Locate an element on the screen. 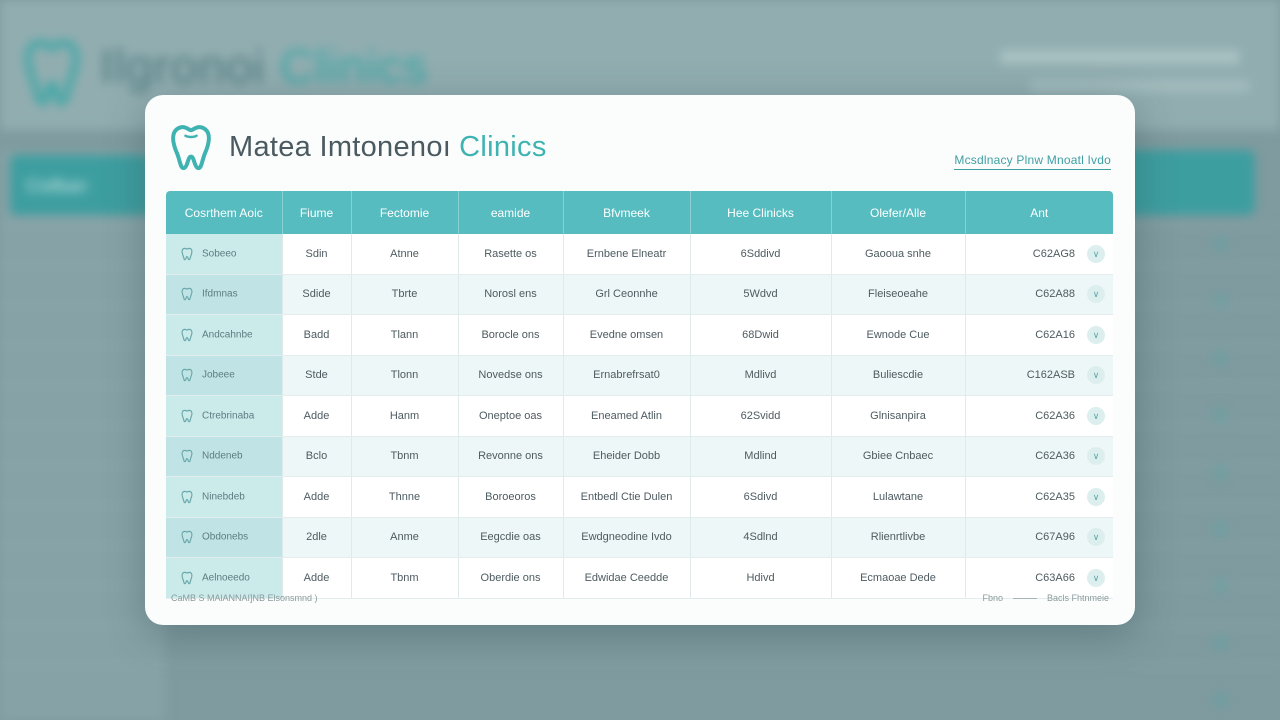  footer-mid-text: Fbno is located at coordinates (992, 598).